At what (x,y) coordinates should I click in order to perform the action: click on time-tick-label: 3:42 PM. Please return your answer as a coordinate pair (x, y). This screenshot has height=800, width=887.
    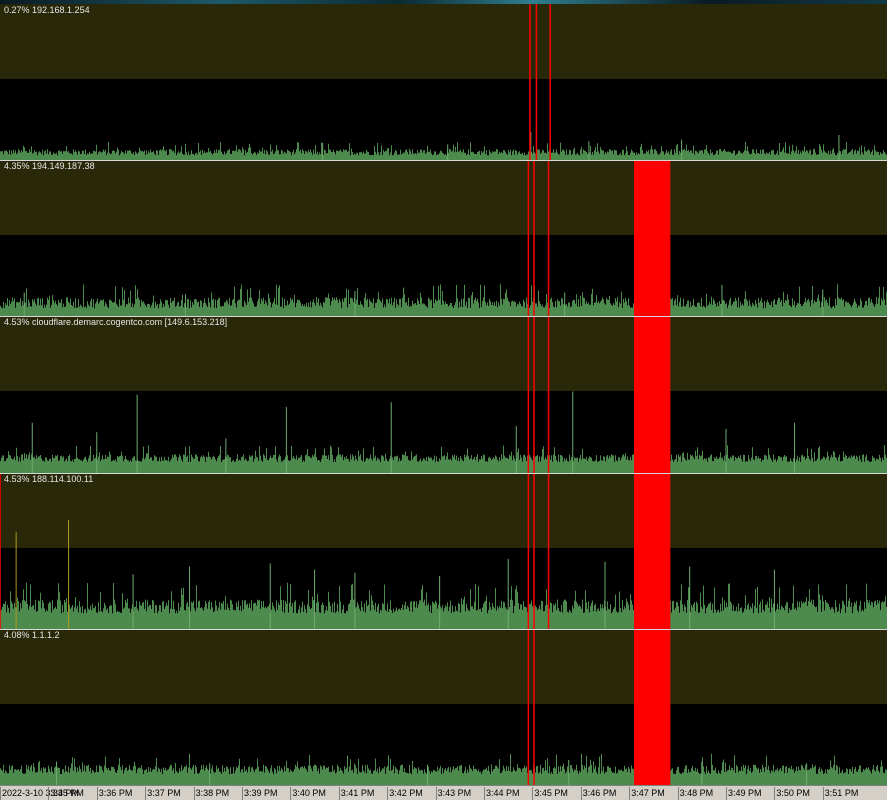
    Looking at the image, I should click on (406, 793).